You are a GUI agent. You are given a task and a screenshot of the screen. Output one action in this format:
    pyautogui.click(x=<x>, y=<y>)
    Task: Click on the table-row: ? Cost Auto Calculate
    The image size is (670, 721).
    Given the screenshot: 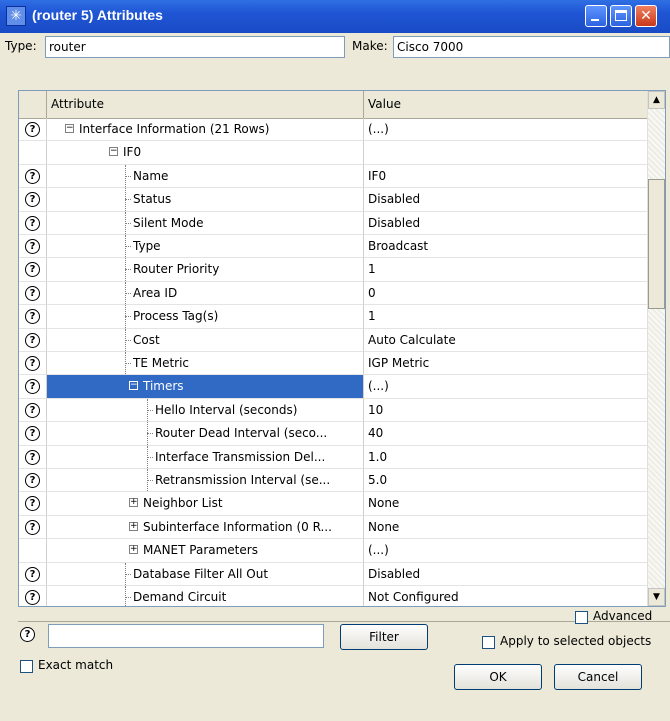 What is the action you would take?
    pyautogui.click(x=333, y=340)
    